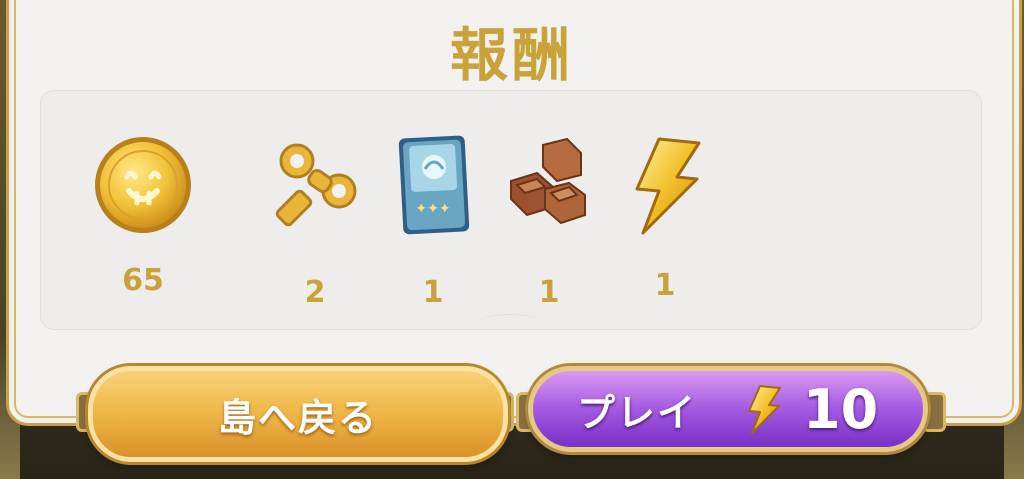 The image size is (1024, 479). I want to click on reward-item-key: 2, so click(315, 230).